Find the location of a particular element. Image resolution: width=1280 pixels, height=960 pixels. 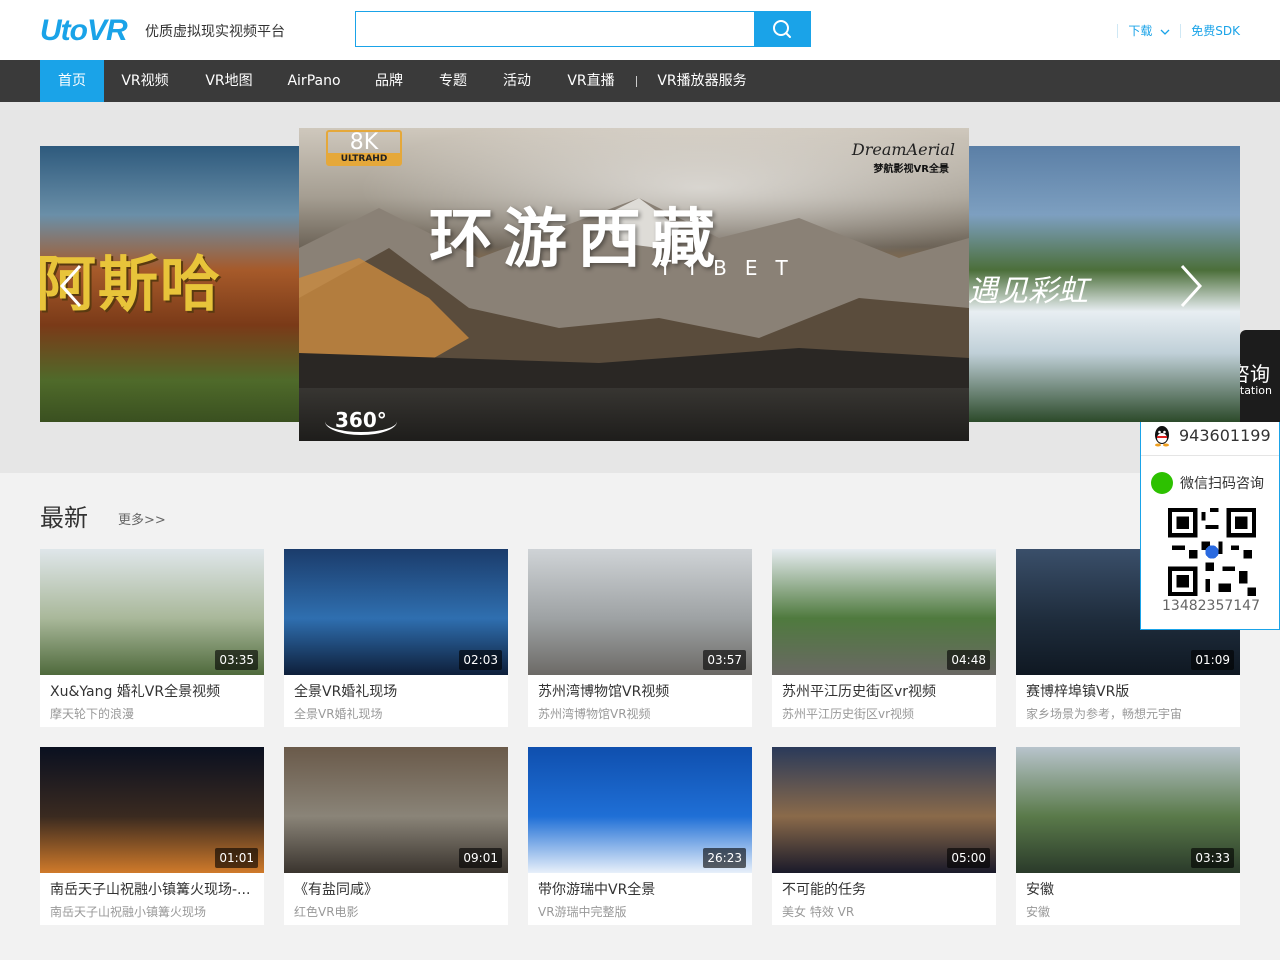

video-duration: 01:09 is located at coordinates (1212, 660).